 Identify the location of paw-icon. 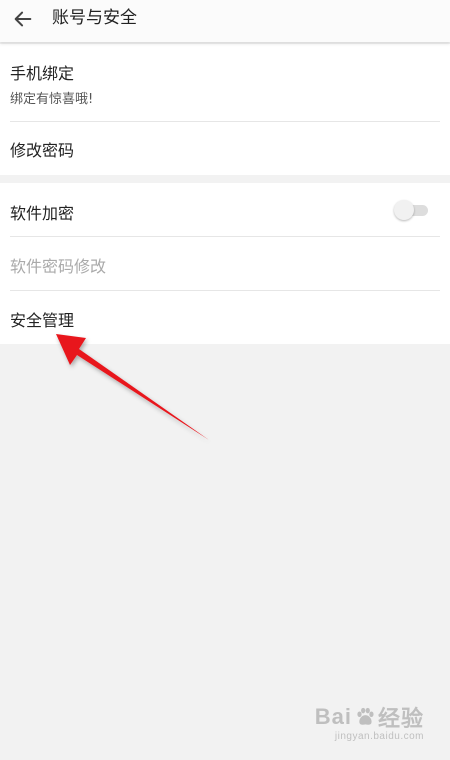
(365, 716).